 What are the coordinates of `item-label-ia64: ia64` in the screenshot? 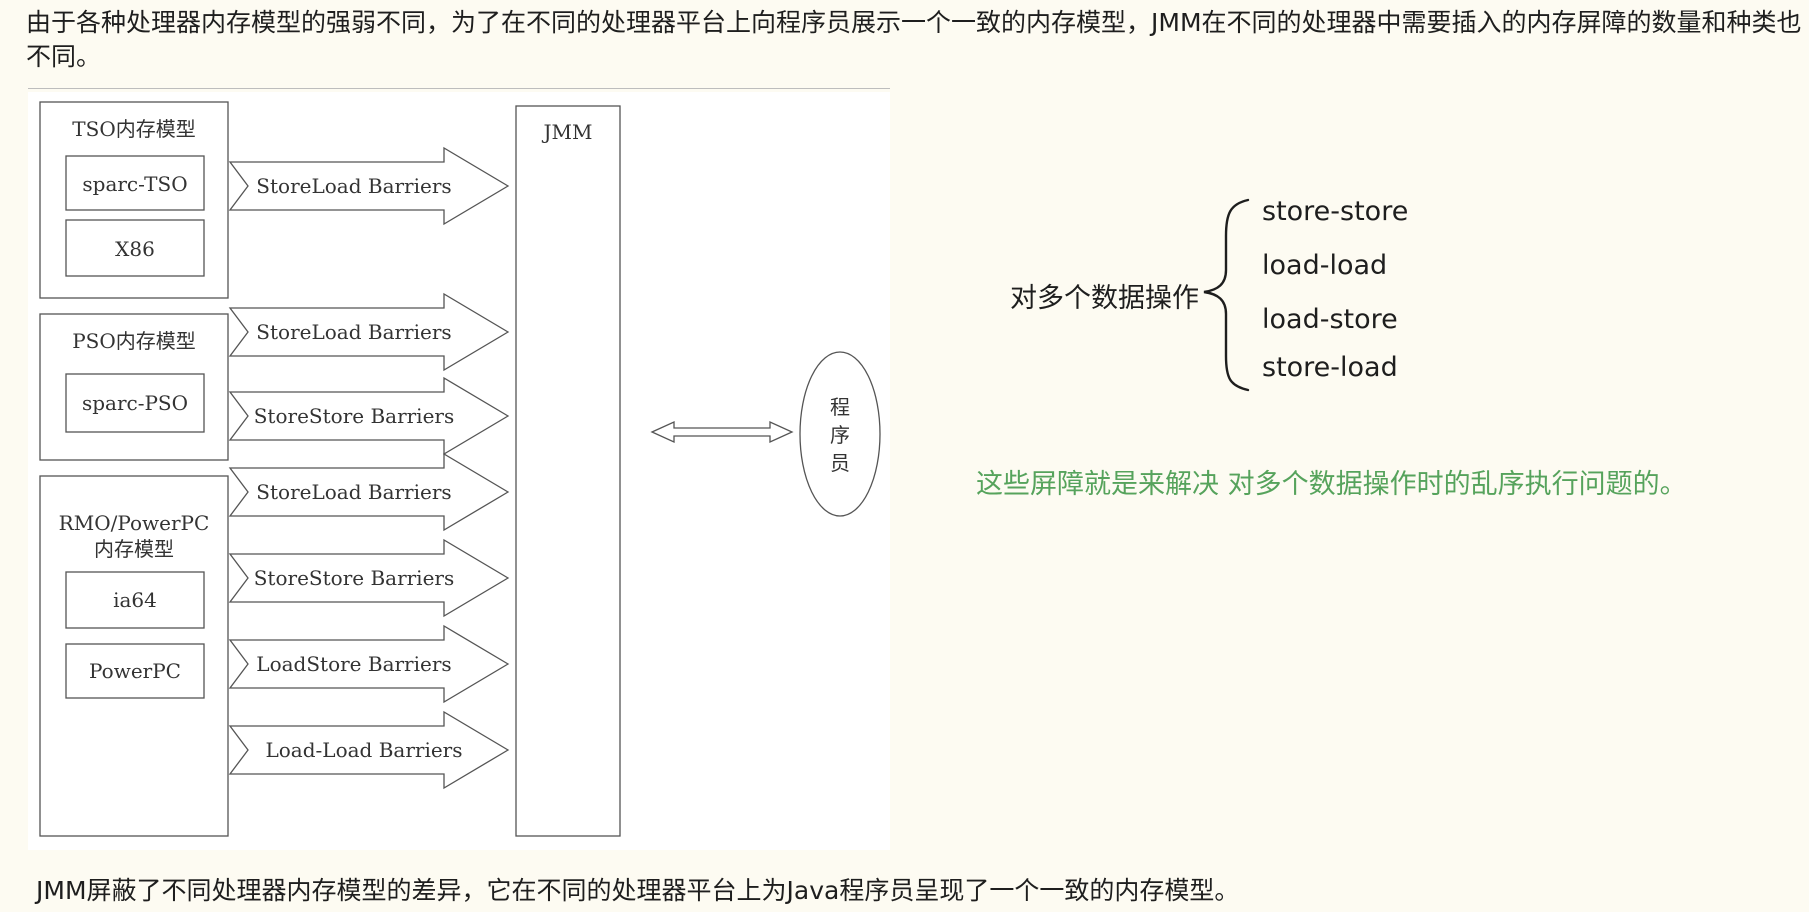 It's located at (135, 600).